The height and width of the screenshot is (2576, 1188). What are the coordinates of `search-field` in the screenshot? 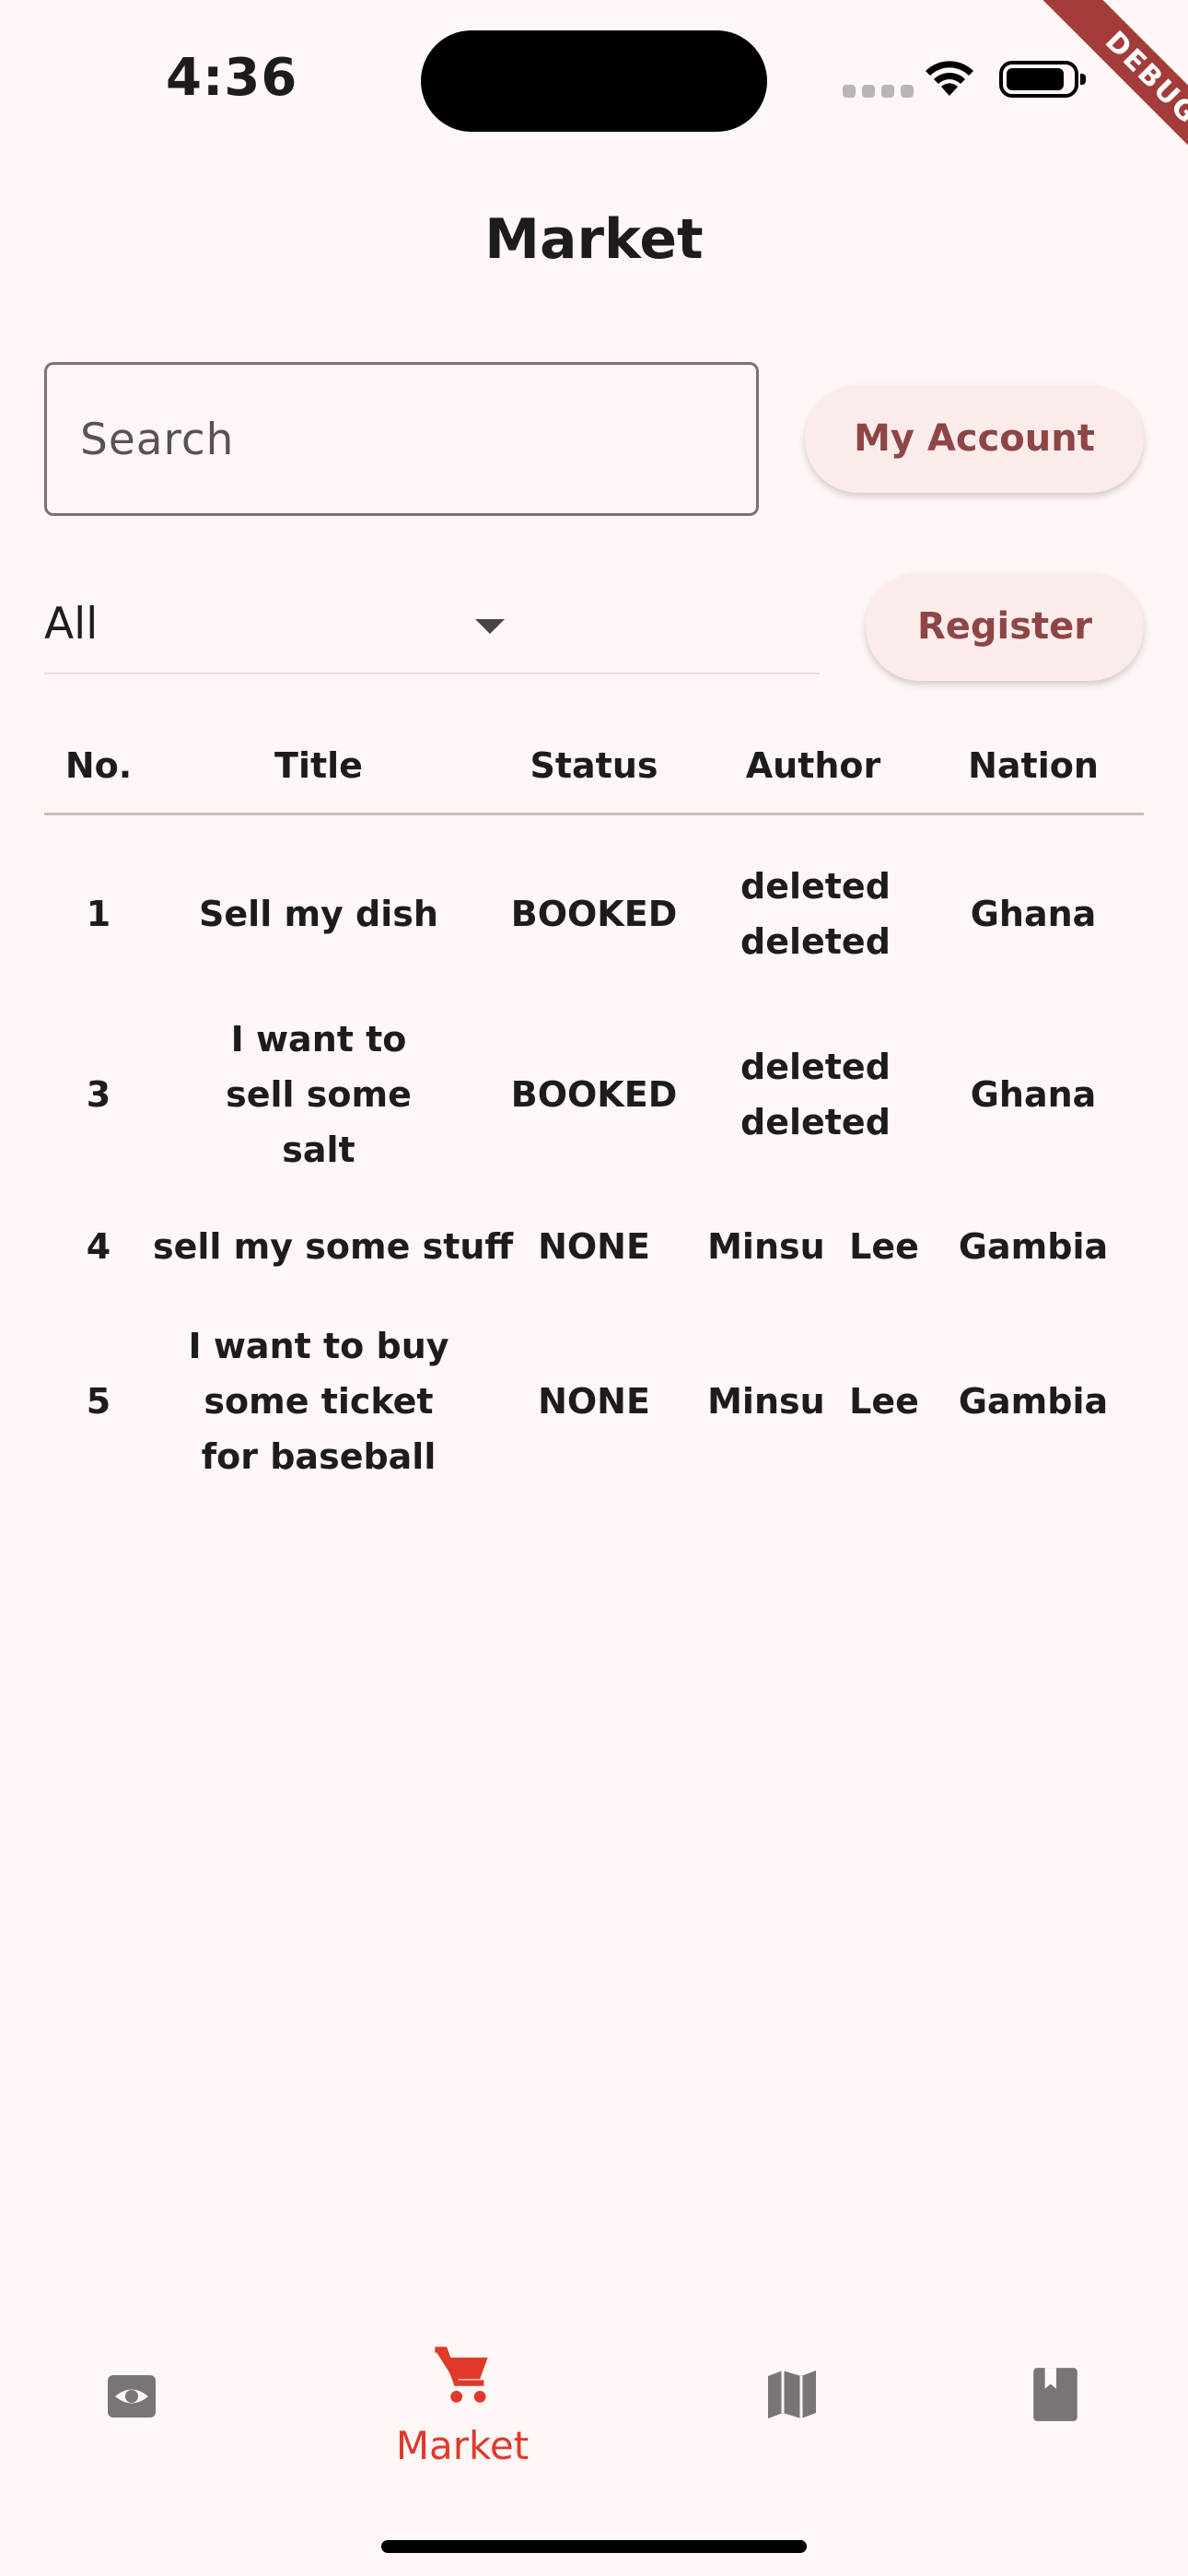 It's located at (401, 439).